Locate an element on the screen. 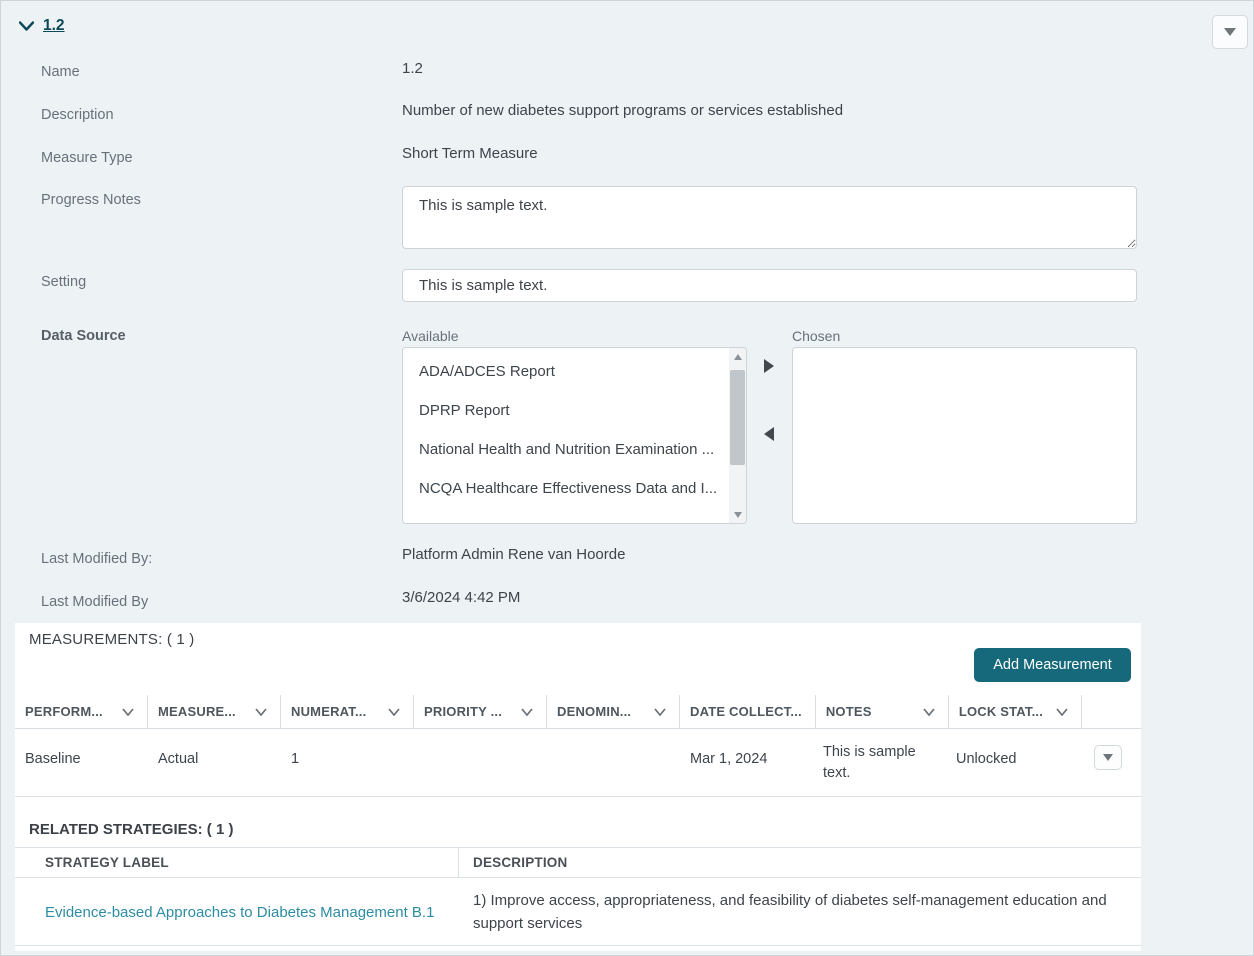  available-list-item: DPRP Report is located at coordinates (566, 410).